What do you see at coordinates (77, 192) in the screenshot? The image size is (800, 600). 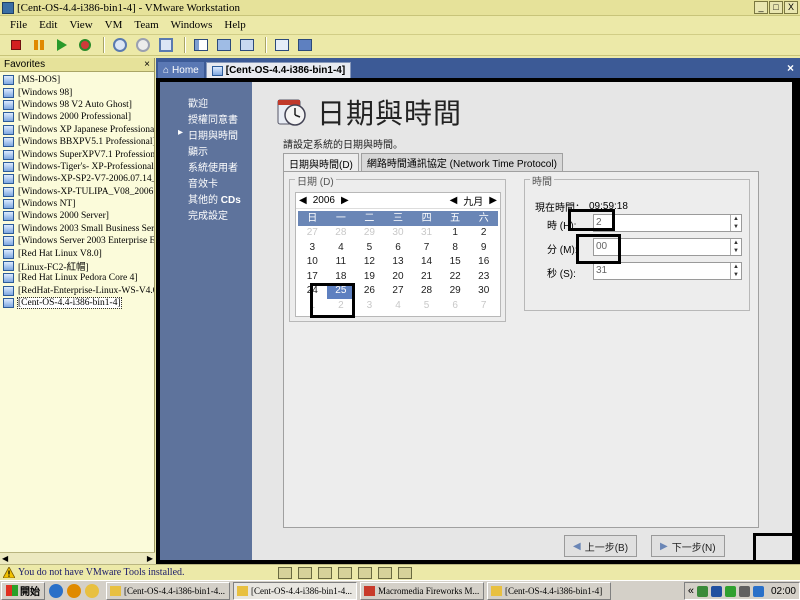 I see `favorites-item: [Windows-XP-TULIPA_V08_2006.` at bounding box center [77, 192].